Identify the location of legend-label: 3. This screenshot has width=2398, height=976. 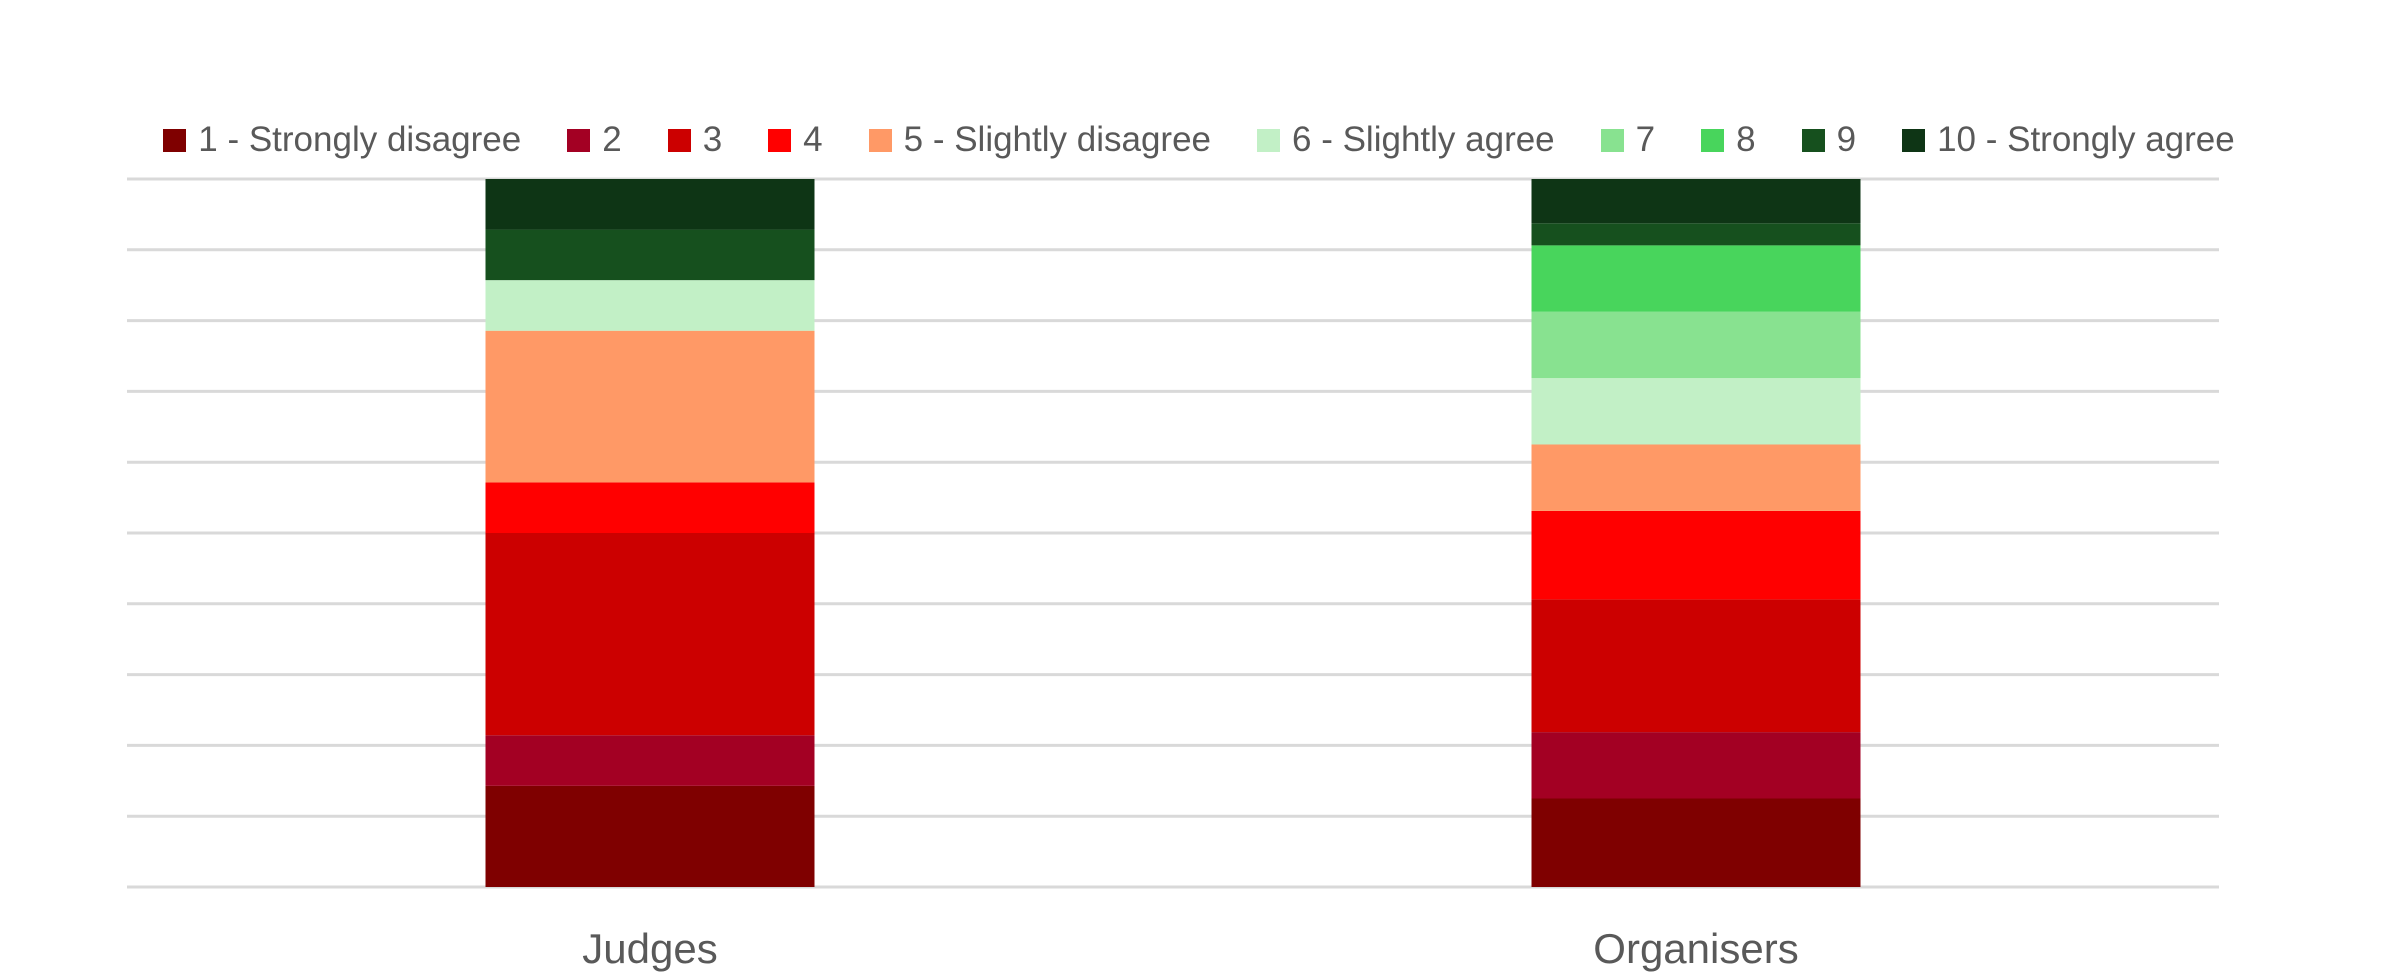
(712, 139).